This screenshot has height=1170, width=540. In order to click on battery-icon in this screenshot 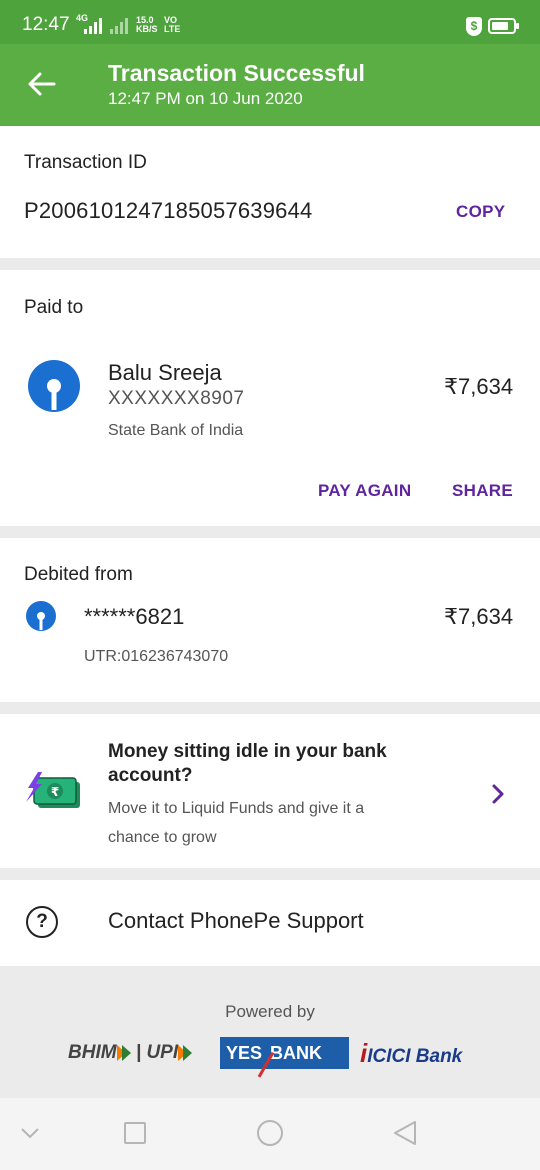, I will do `click(503, 26)`.